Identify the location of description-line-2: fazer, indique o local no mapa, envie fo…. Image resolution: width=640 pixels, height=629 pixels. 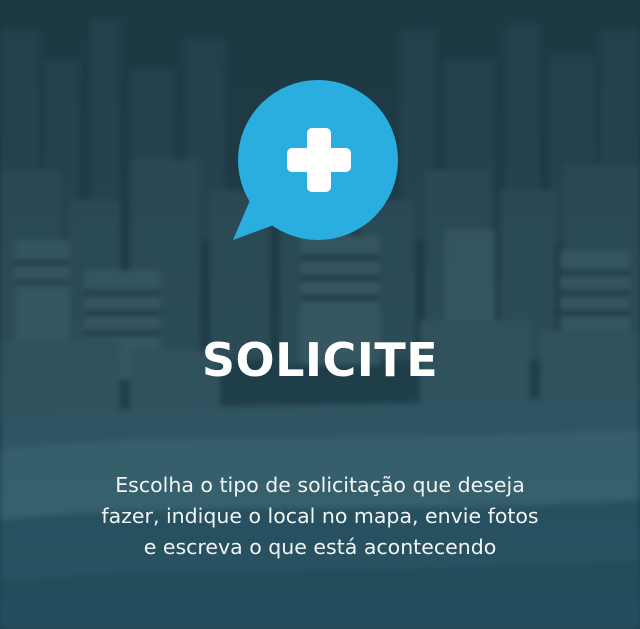
(320, 516).